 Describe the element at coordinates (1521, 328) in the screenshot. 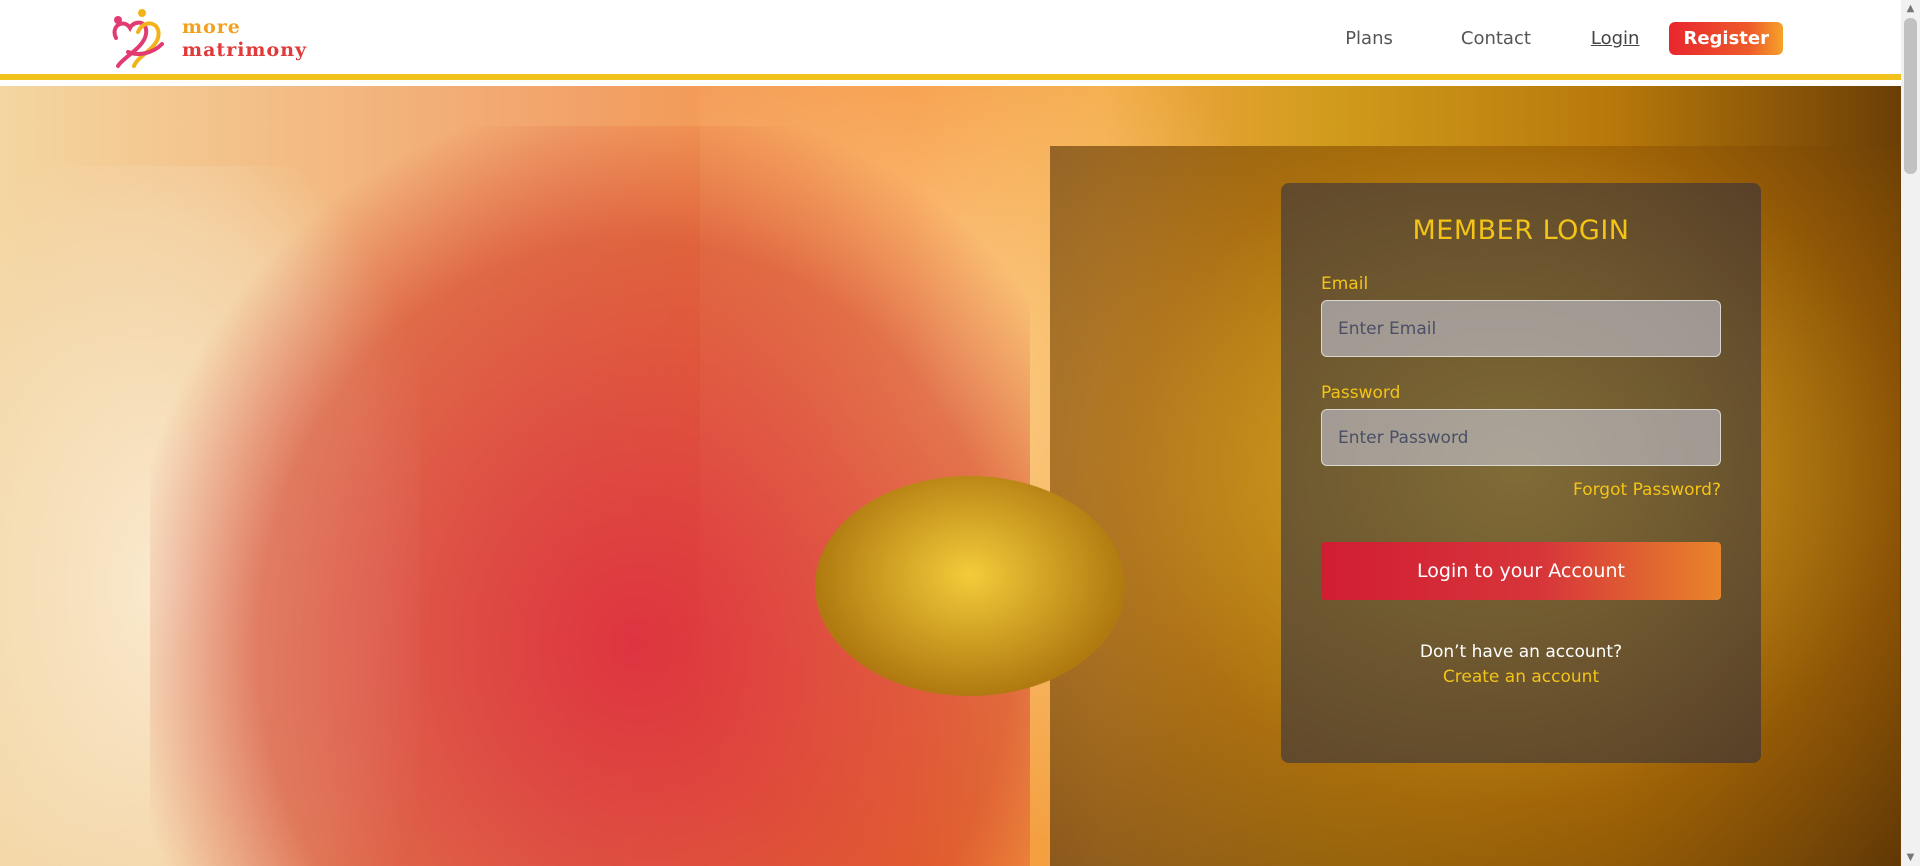

I see `email-field` at that location.